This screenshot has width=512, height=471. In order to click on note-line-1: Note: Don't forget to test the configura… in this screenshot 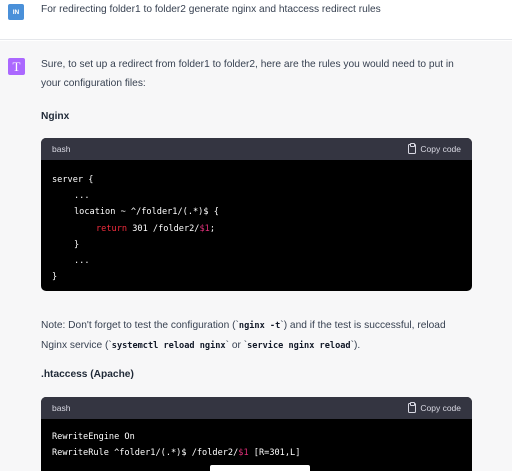, I will do `click(243, 326)`.